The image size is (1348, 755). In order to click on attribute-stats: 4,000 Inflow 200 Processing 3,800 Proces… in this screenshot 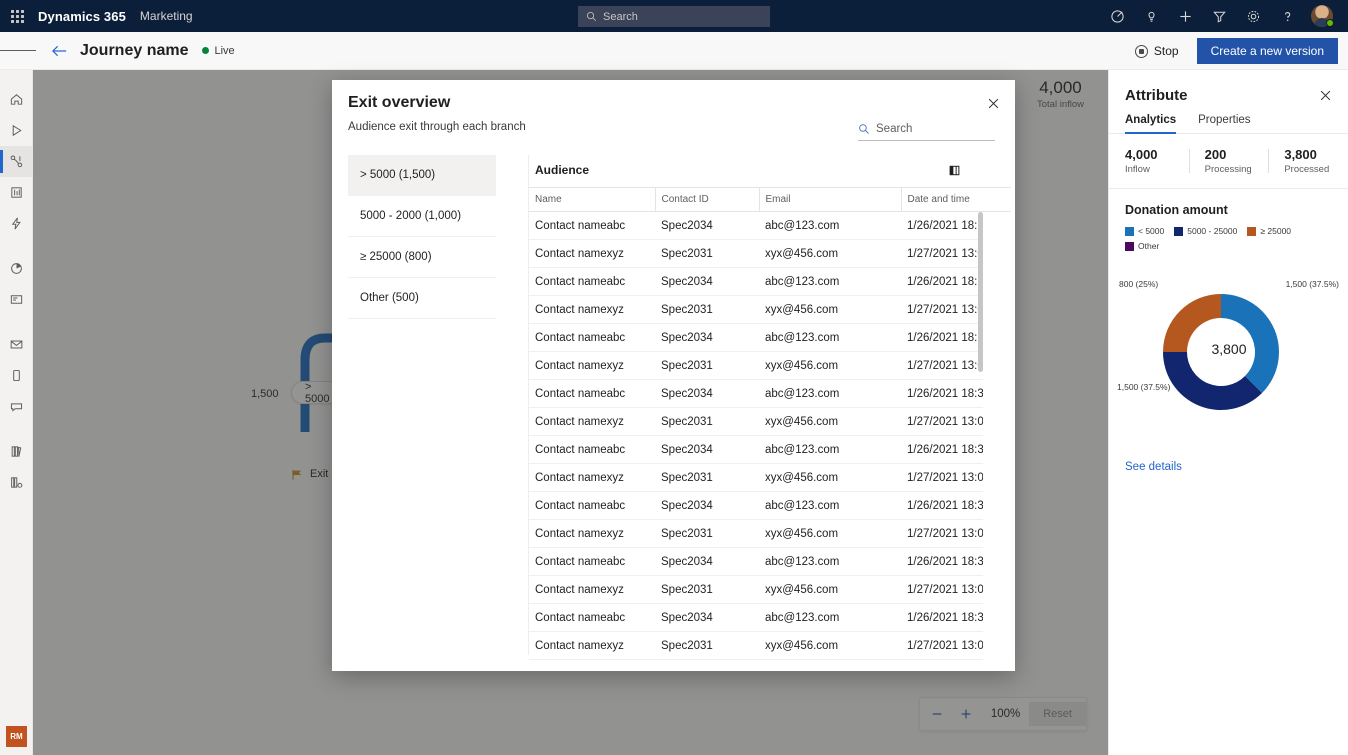, I will do `click(1228, 161)`.